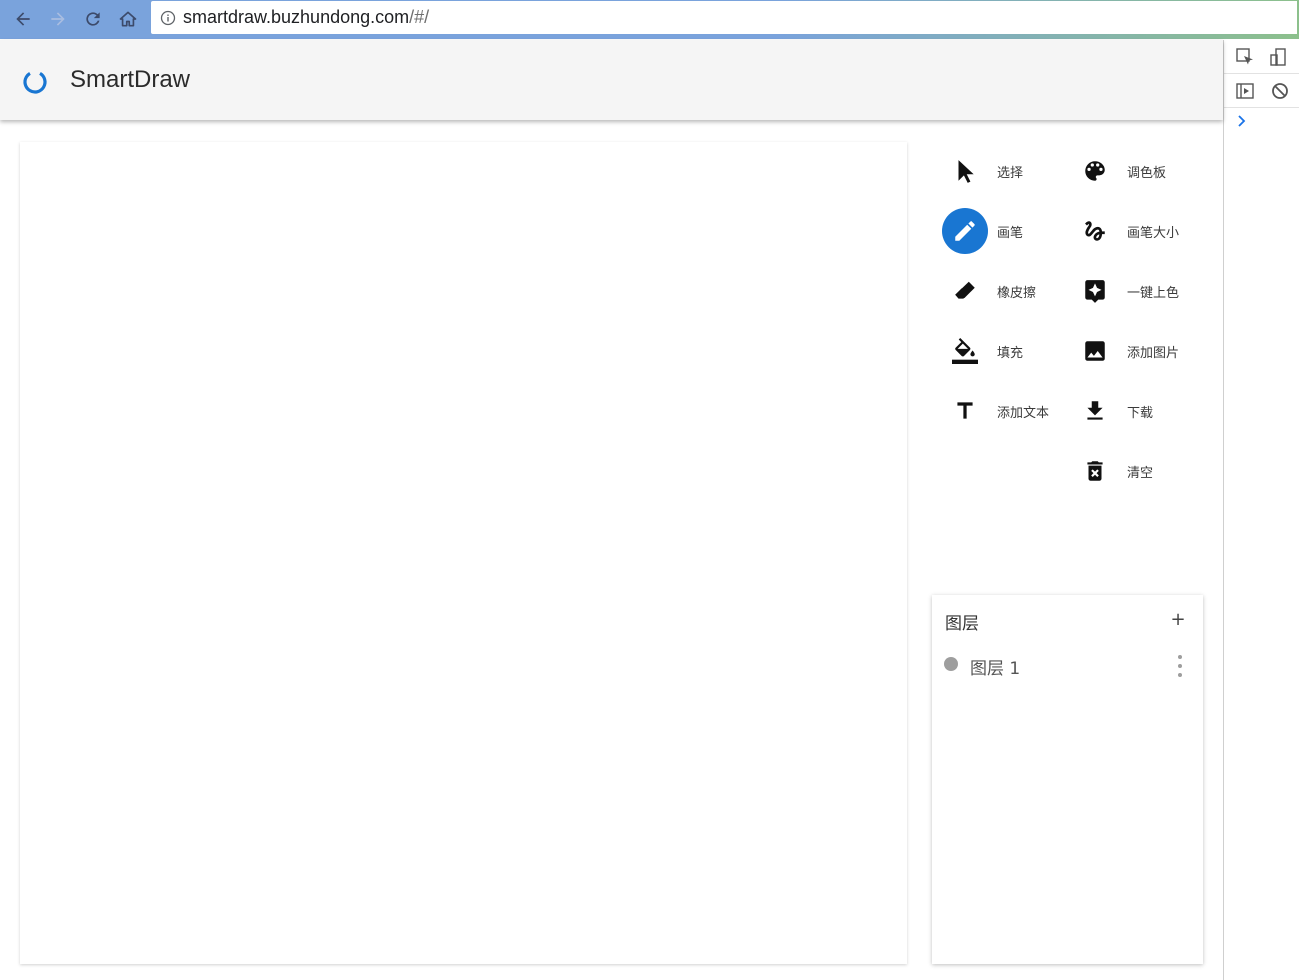 The width and height of the screenshot is (1299, 980). What do you see at coordinates (419, 17) in the screenshot?
I see `url-path: /#/` at bounding box center [419, 17].